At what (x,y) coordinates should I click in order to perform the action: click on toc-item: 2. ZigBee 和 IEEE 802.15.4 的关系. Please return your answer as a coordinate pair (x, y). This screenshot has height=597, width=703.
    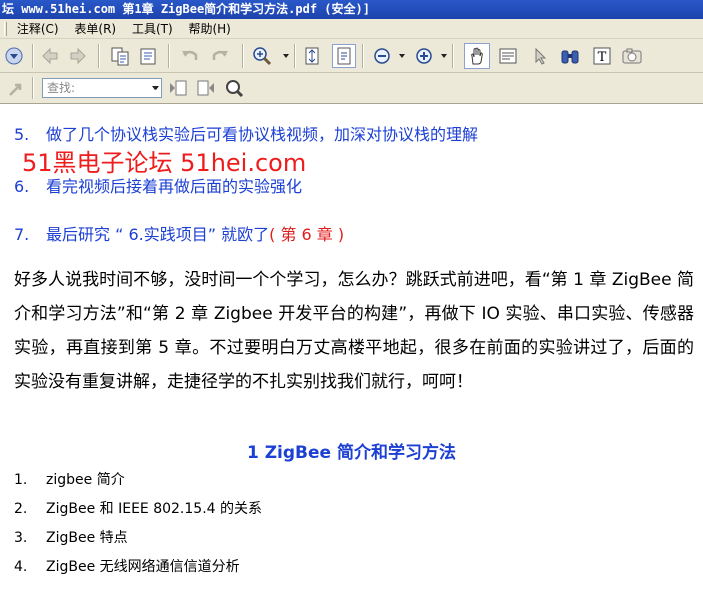
    Looking at the image, I should click on (138, 508).